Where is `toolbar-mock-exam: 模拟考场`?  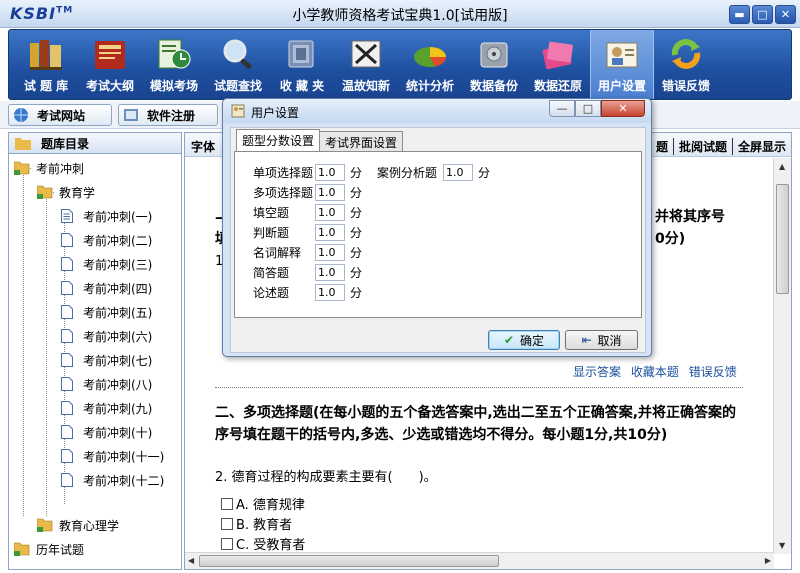 toolbar-mock-exam: 模拟考场 is located at coordinates (174, 64).